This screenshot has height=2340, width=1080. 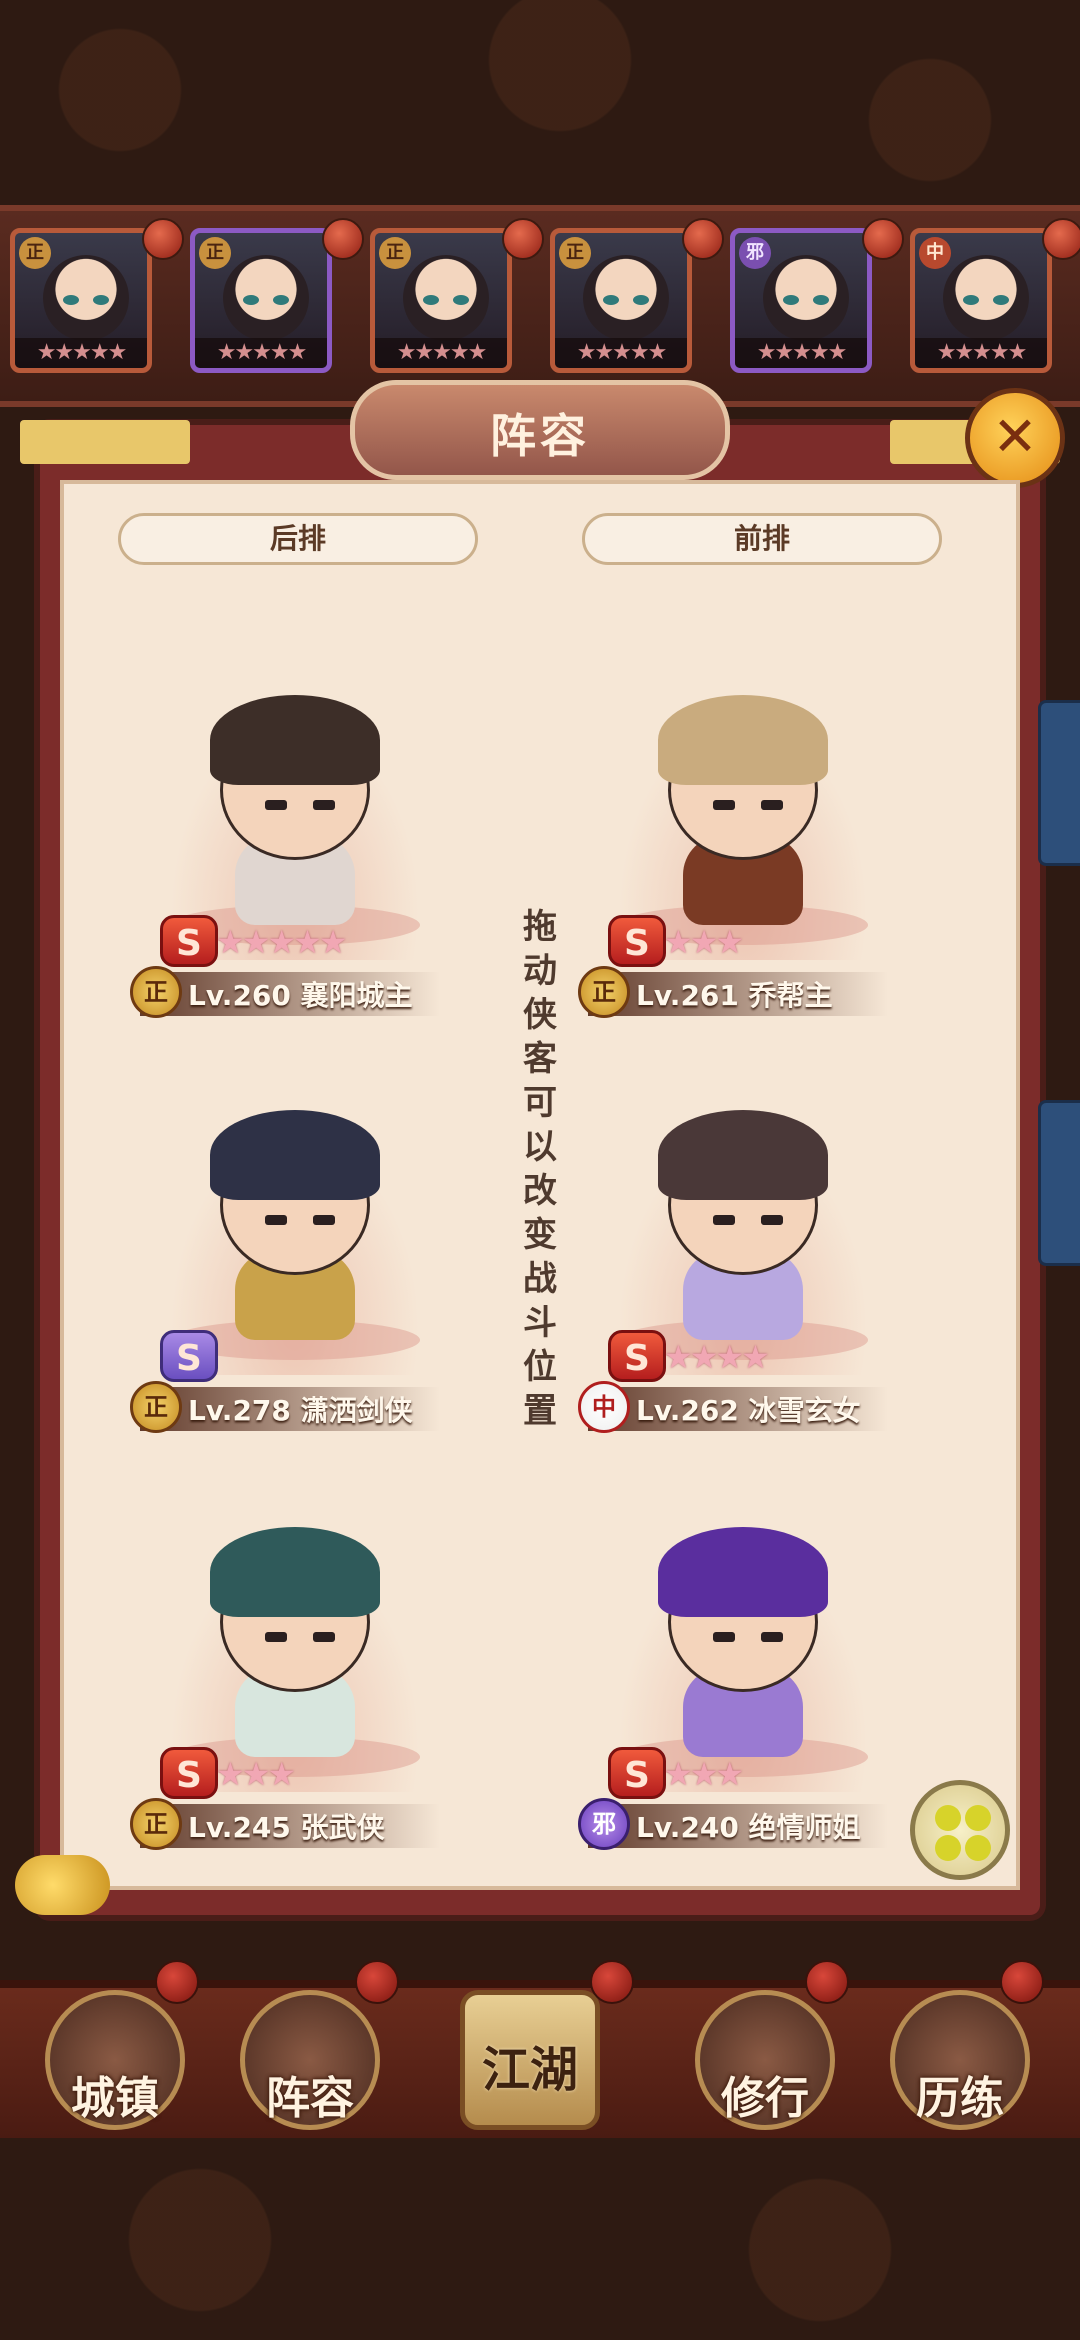 I want to click on drag-instruction: 拖动侠客可以改变战斗位置, so click(x=540, y=1169).